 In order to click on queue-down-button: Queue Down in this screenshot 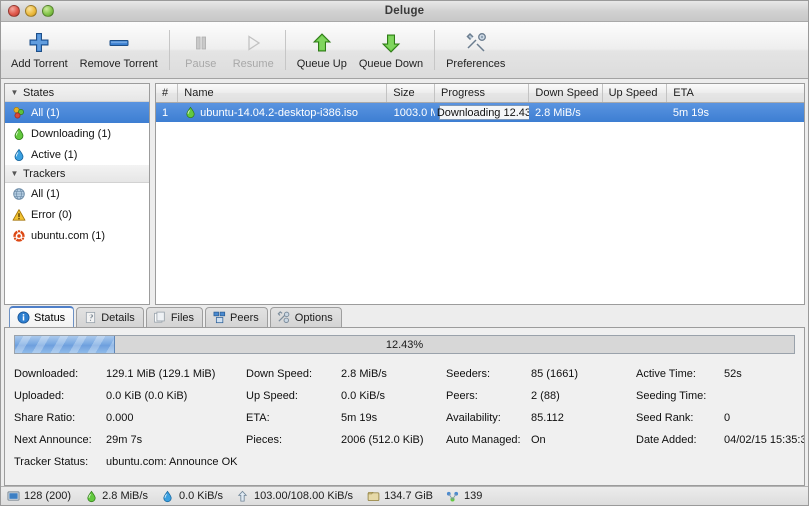, I will do `click(391, 50)`.